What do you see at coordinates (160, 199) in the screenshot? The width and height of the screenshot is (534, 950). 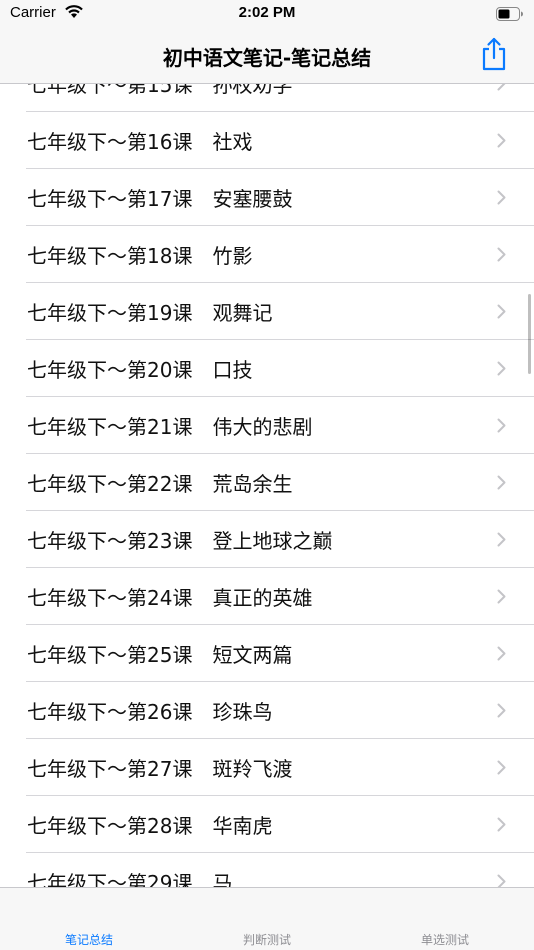 I see `list-item-label: 七年级下～第17课 安塞腰鼓` at bounding box center [160, 199].